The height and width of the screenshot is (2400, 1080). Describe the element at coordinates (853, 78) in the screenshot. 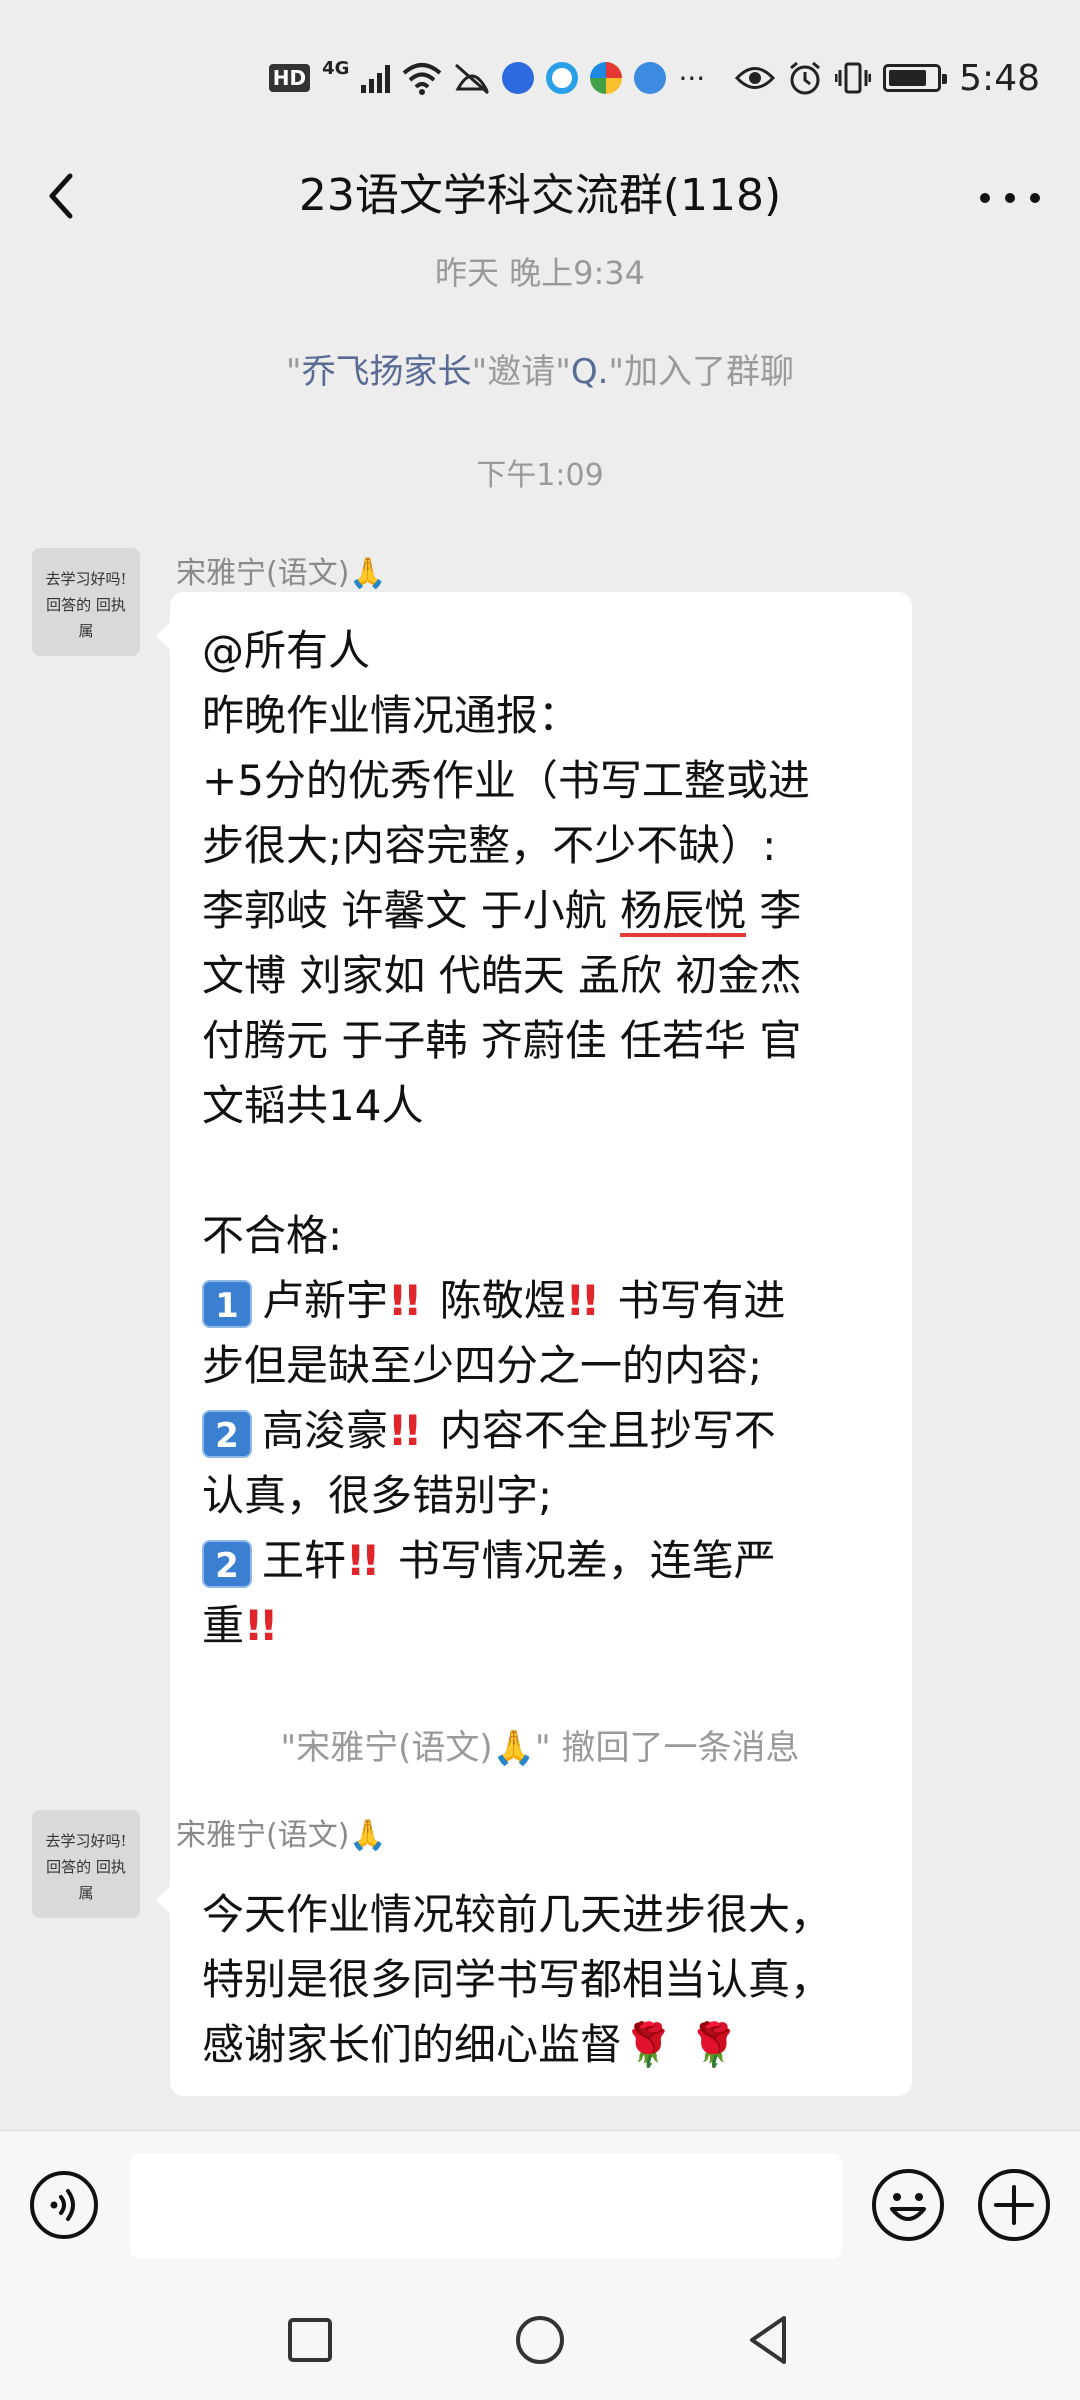

I see `vibrate-icon` at that location.